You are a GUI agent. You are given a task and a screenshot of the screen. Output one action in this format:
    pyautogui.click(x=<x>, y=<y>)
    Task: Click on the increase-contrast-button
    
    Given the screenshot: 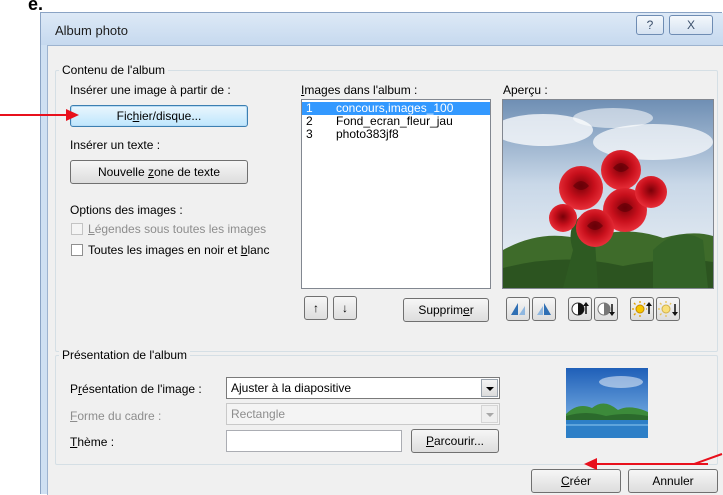 What is the action you would take?
    pyautogui.click(x=580, y=309)
    